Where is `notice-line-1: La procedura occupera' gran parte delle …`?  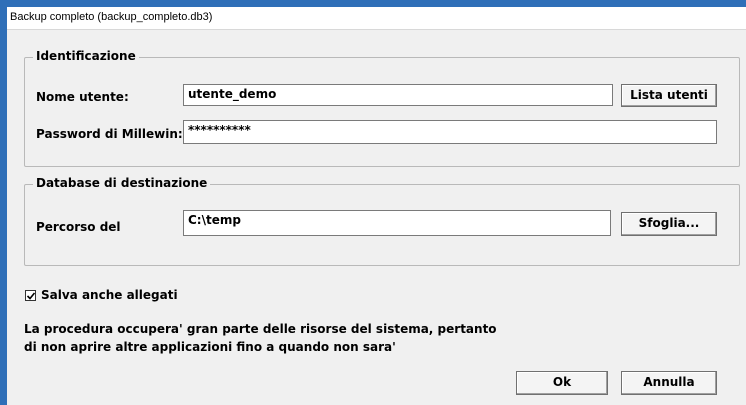 notice-line-1: La procedura occupera' gran parte delle … is located at coordinates (260, 329).